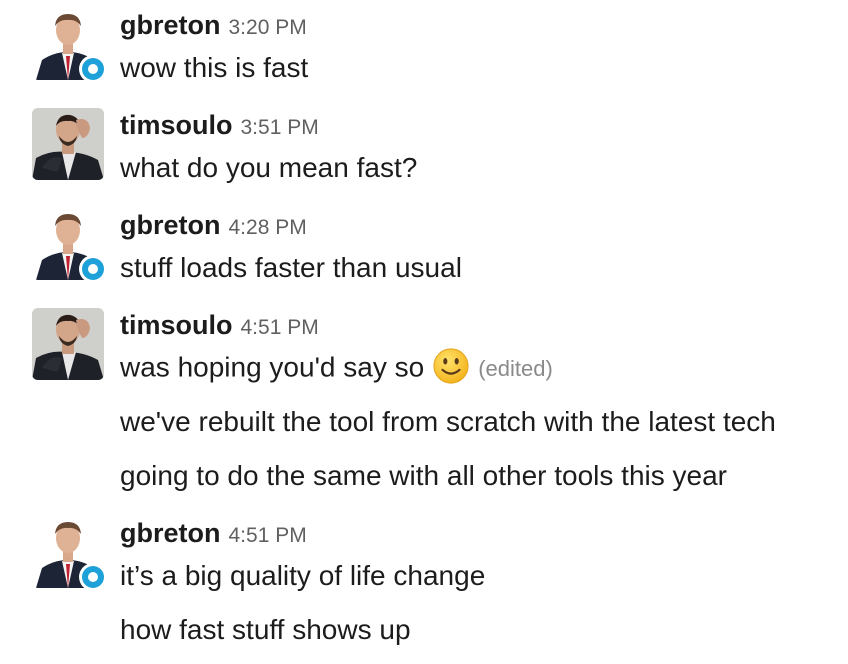  I want to click on timestamp: 3:20 PM, so click(268, 27).